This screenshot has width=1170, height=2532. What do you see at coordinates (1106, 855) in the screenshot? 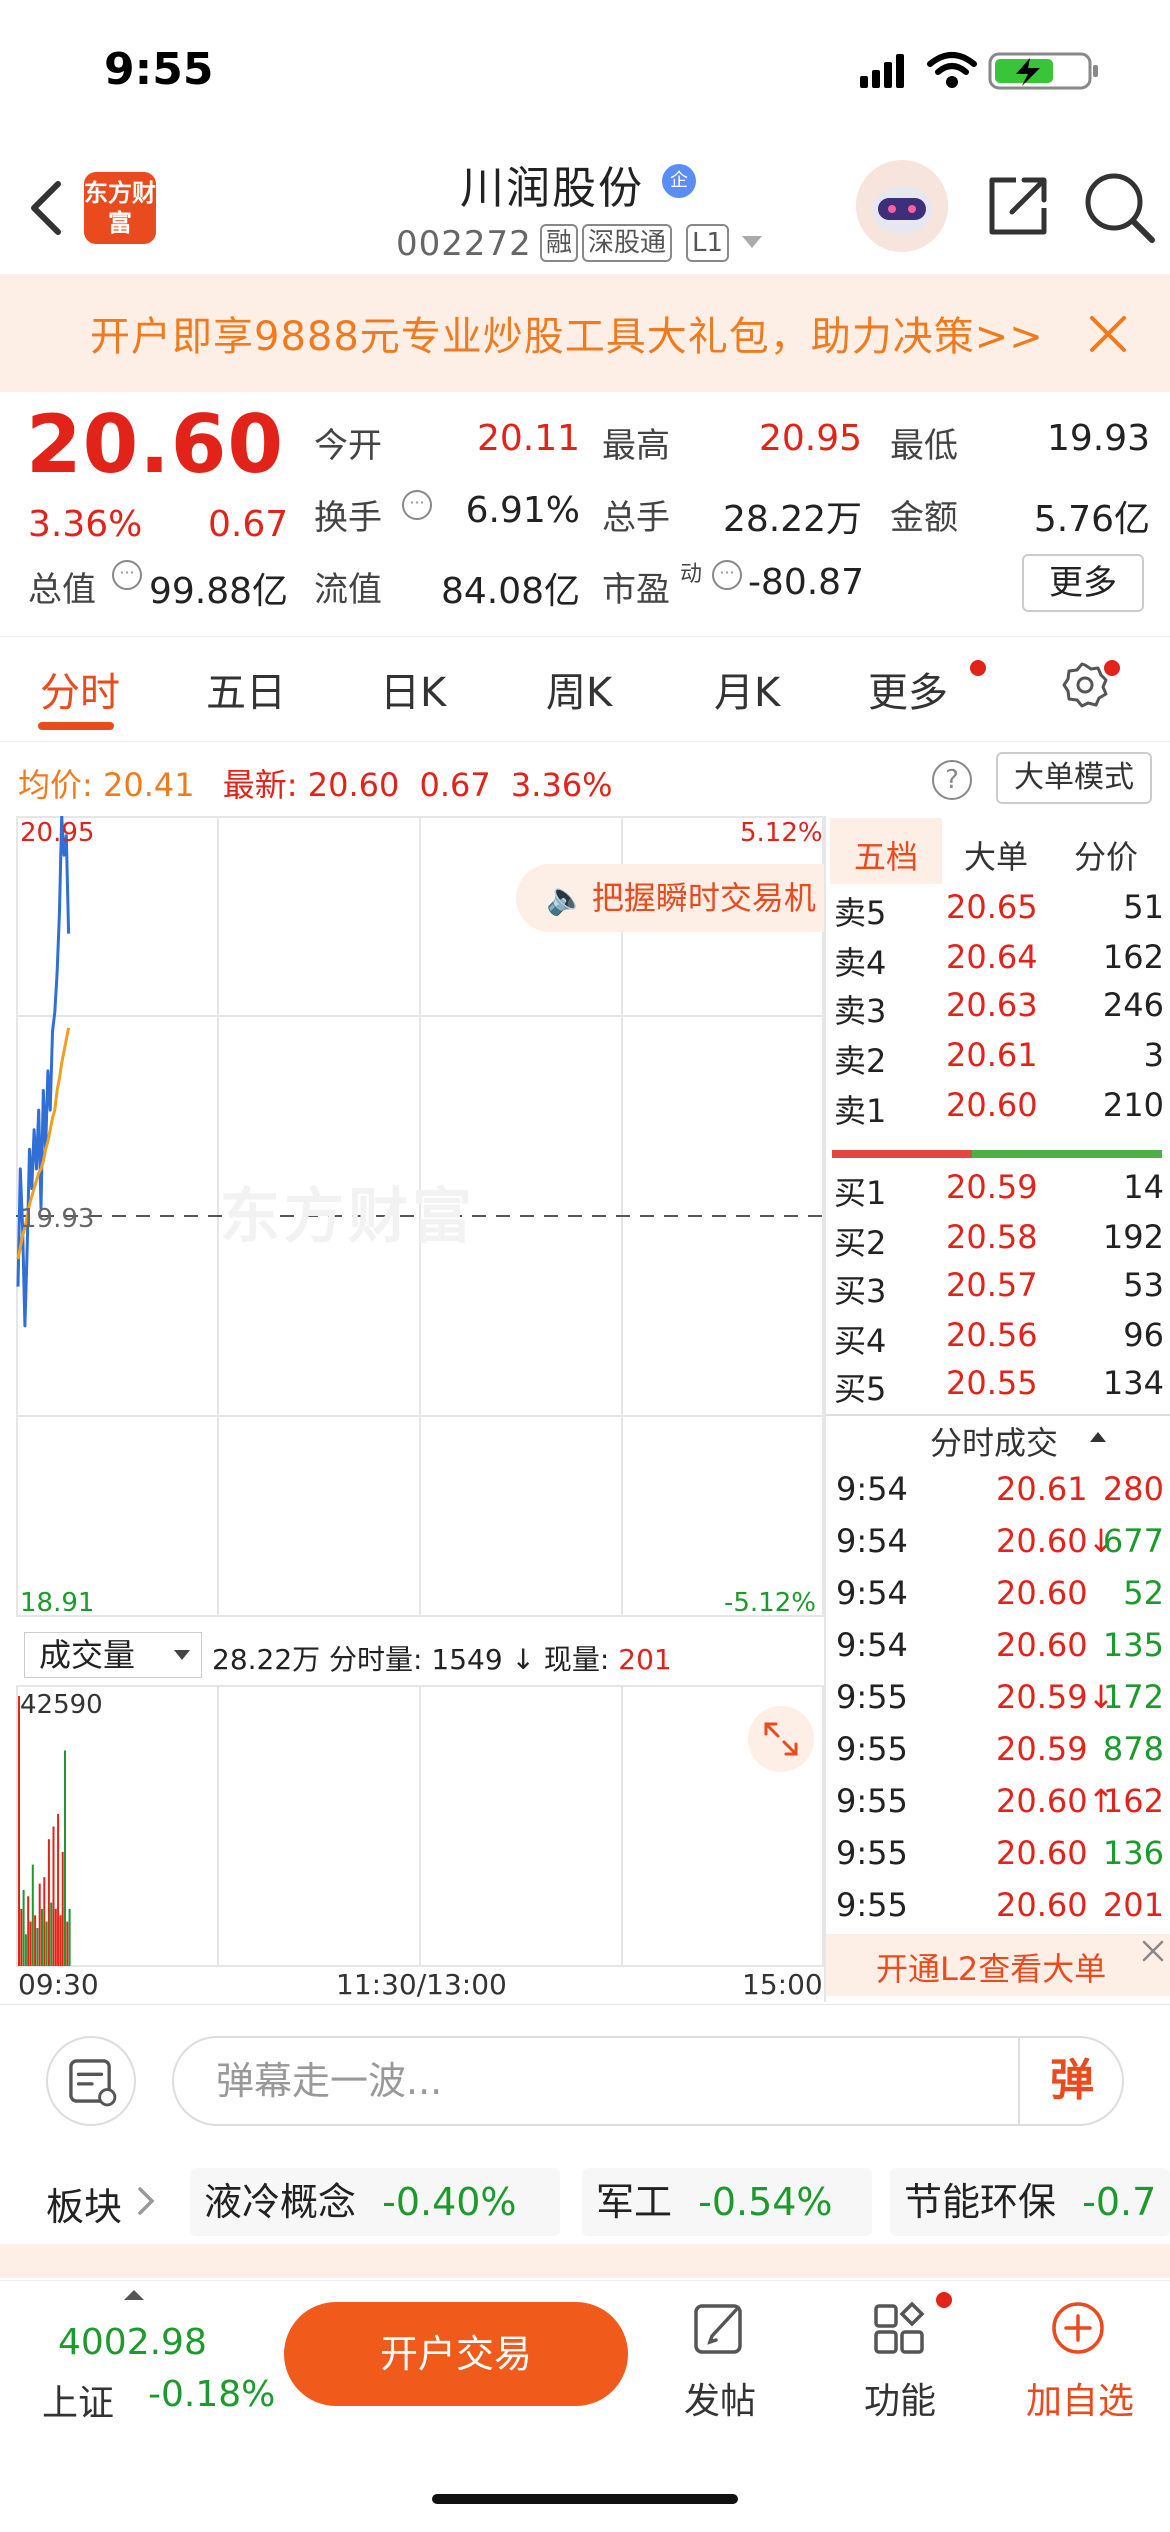
I see `tab-price-distribution: 分价` at bounding box center [1106, 855].